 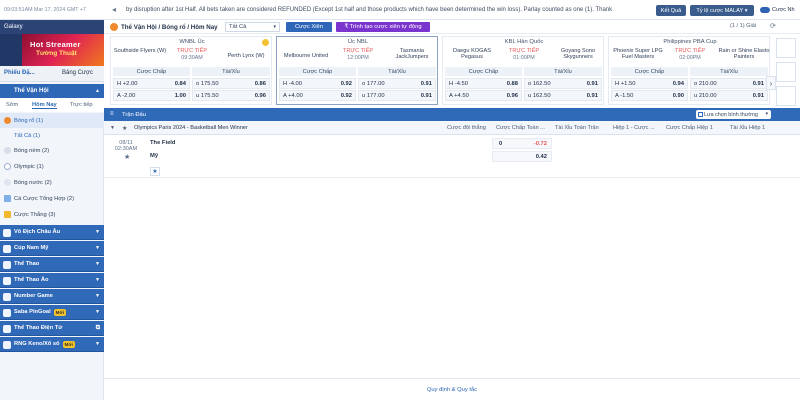 What do you see at coordinates (192, 58) in the screenshot?
I see `match-time: 09:30AM` at bounding box center [192, 58].